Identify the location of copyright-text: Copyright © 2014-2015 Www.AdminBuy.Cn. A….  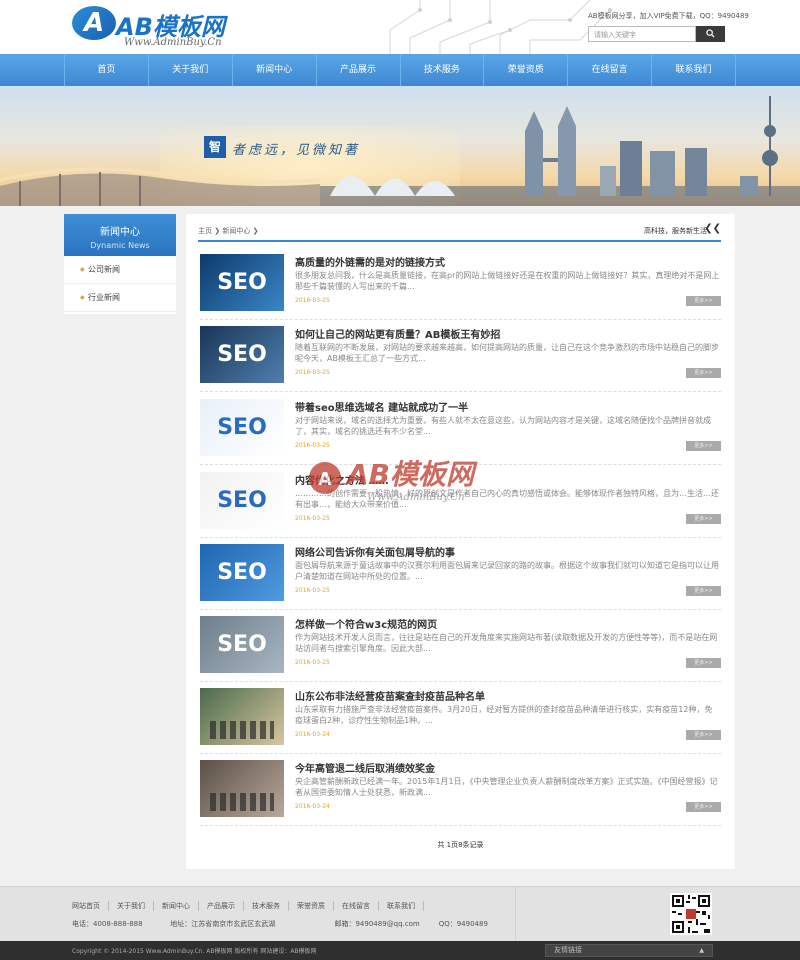
(194, 951).